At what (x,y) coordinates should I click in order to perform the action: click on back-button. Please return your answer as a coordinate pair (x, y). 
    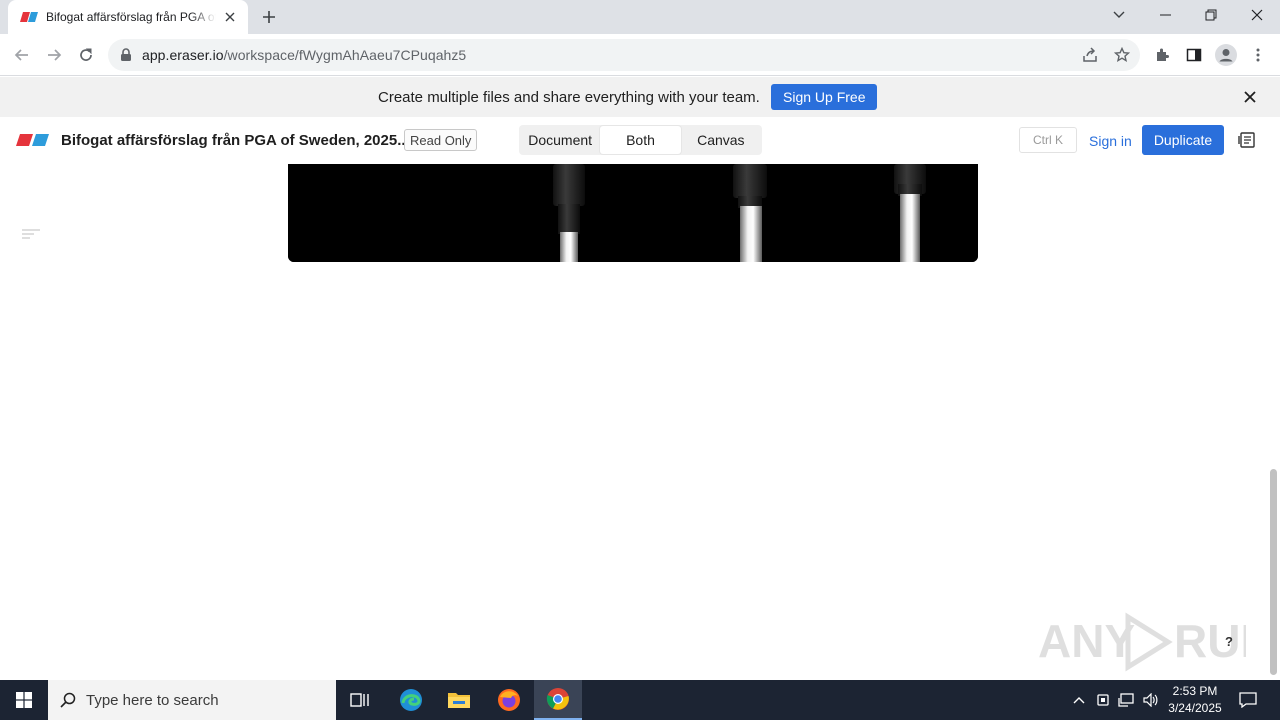
    Looking at the image, I should click on (22, 55).